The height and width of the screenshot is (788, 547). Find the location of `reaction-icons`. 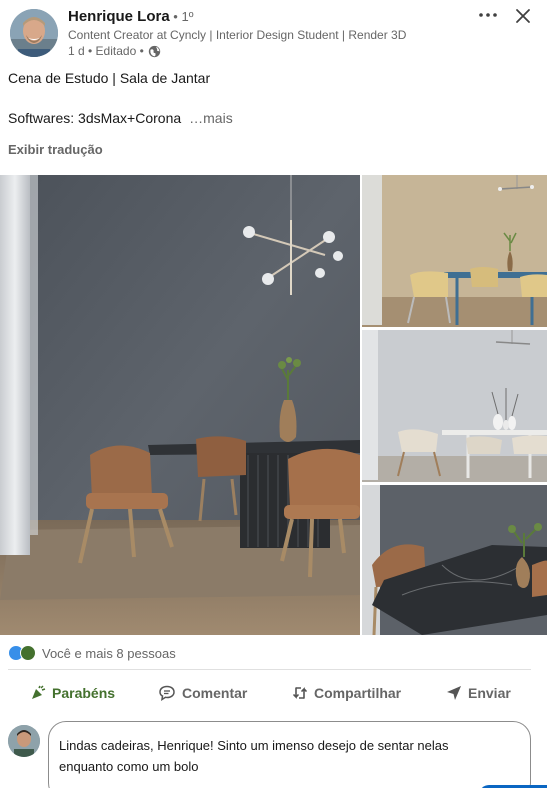

reaction-icons is located at coordinates (23, 653).